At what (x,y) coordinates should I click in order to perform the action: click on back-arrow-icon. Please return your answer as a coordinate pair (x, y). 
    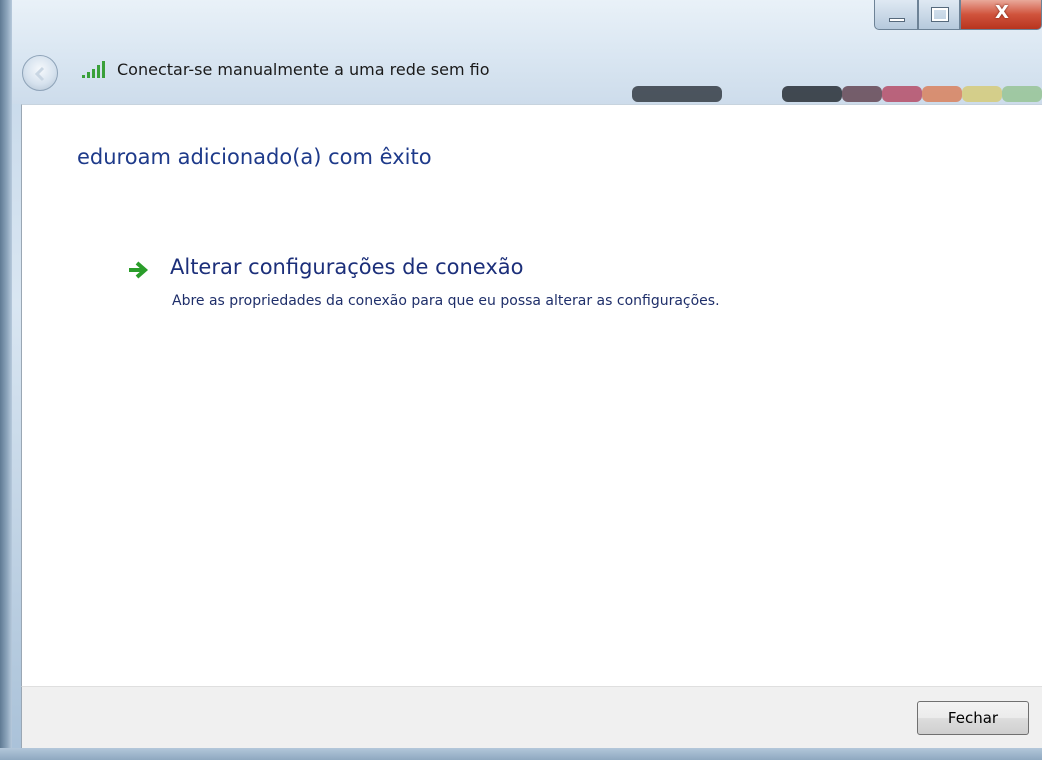
    Looking at the image, I should click on (39, 74).